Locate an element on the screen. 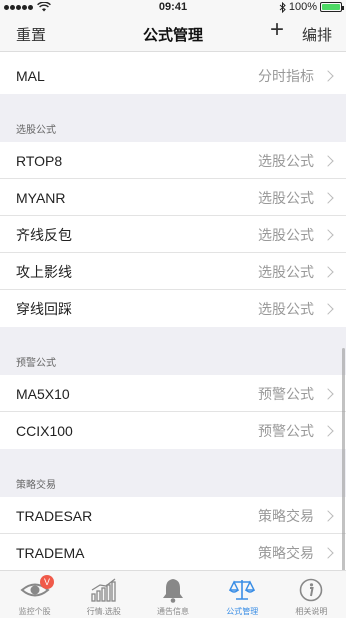  bluetooth-icon is located at coordinates (282, 7).